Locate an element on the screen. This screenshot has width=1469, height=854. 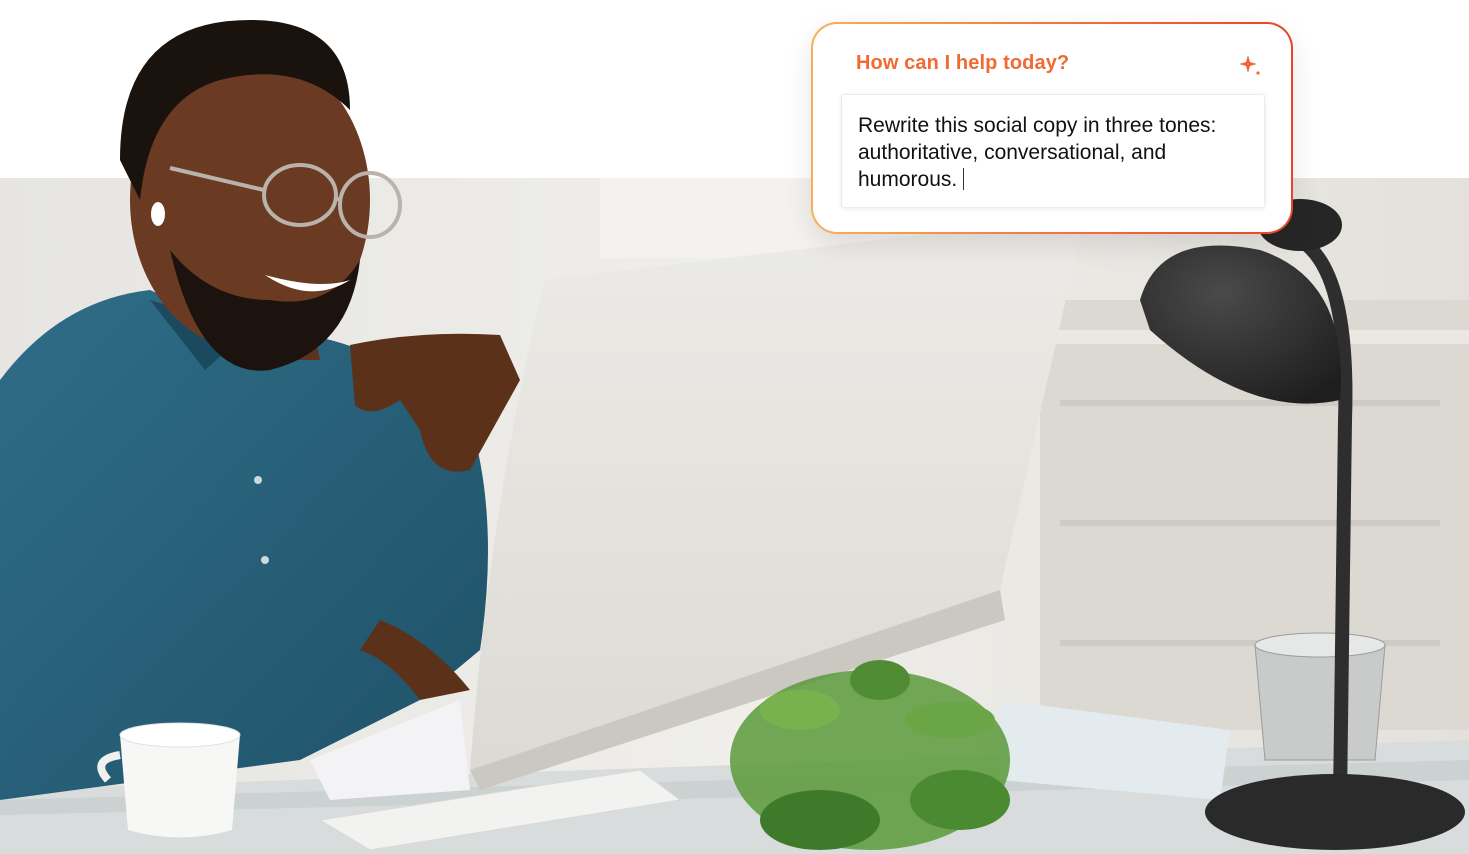
prompt-card-title: How can I help today? is located at coordinates (963, 63).